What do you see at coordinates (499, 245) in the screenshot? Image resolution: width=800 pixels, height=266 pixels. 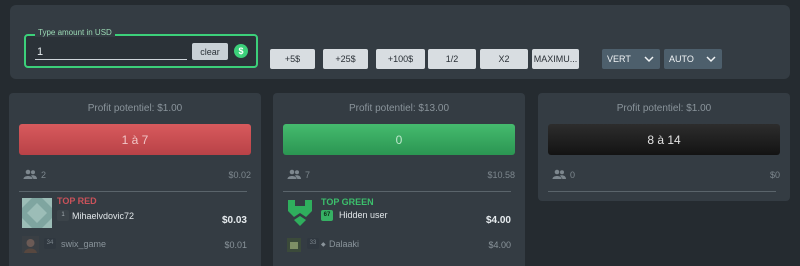 I see `player-amount: $4.00` at bounding box center [499, 245].